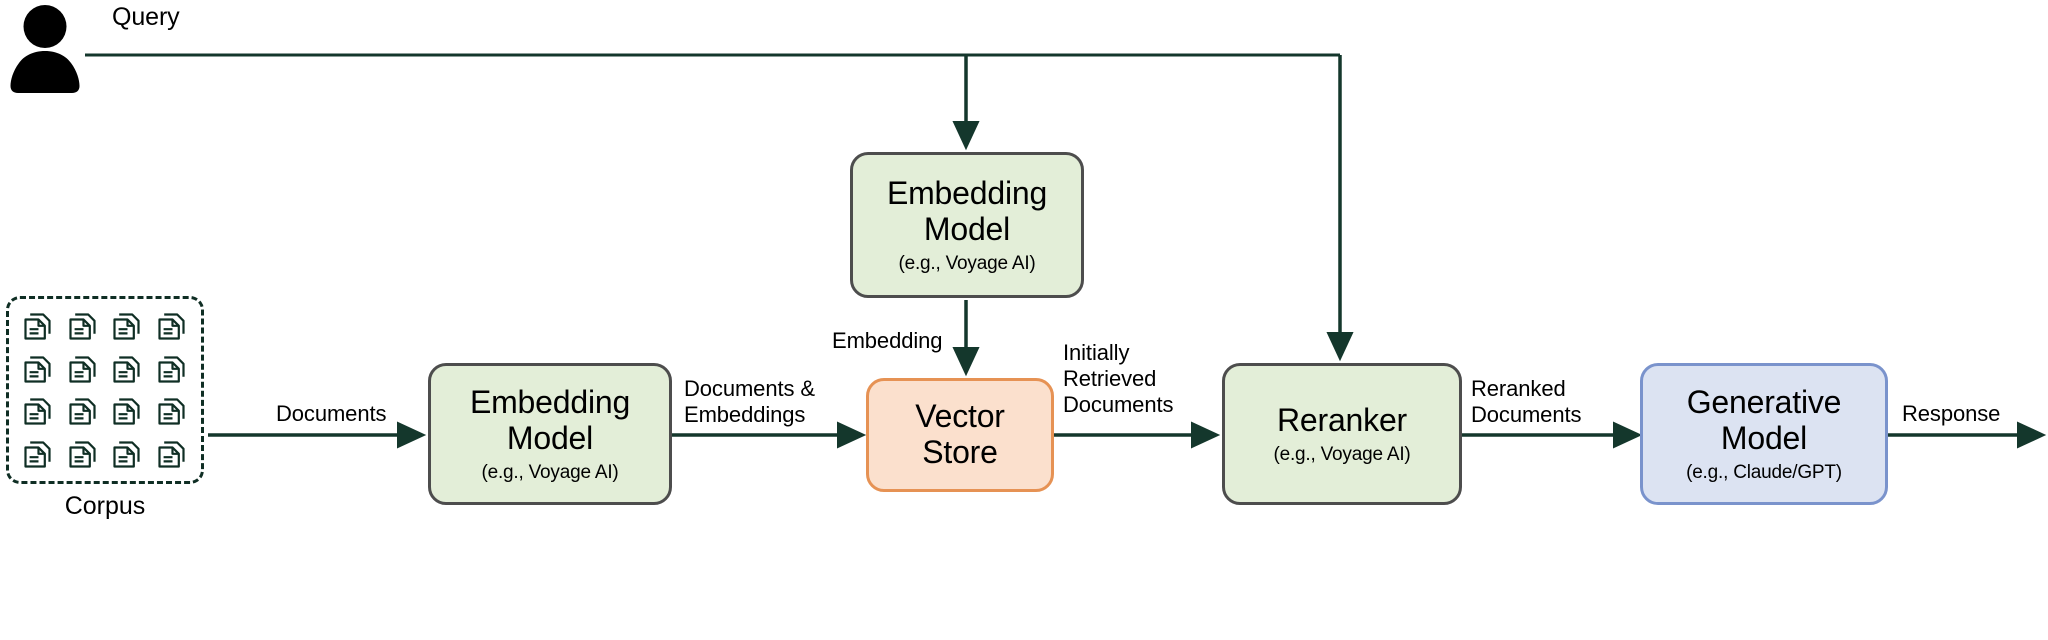  Describe the element at coordinates (1526, 401) in the screenshot. I see `edge-label-reranked-documents: Reranked Documents` at that location.